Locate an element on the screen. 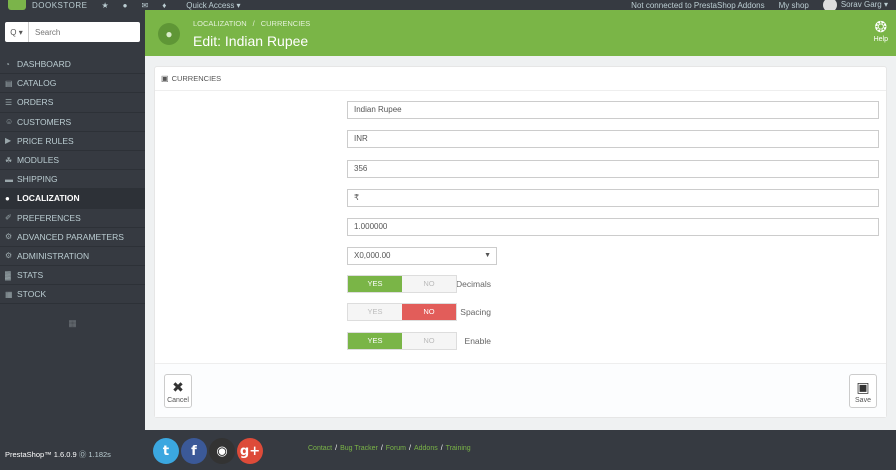  numeric-iso-code-control: 356 is located at coordinates (613, 169).